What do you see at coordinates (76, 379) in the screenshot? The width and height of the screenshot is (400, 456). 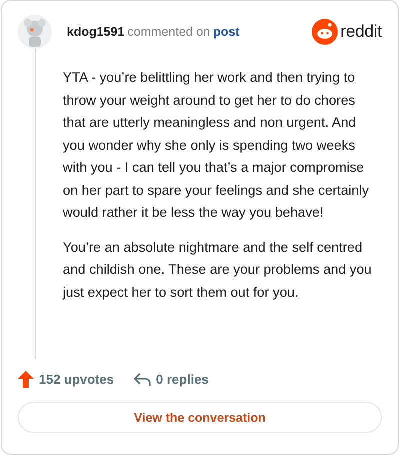 I see `upvote-count: 152 upvotes` at bounding box center [76, 379].